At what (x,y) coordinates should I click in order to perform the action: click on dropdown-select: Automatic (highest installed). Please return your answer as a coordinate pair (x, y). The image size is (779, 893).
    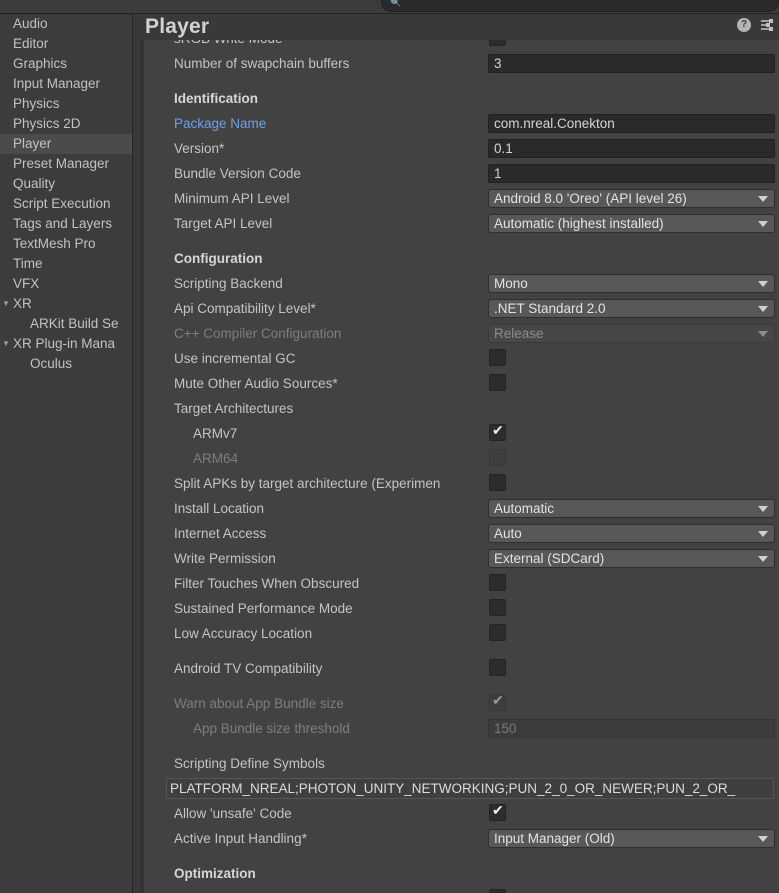
    Looking at the image, I should click on (631, 223).